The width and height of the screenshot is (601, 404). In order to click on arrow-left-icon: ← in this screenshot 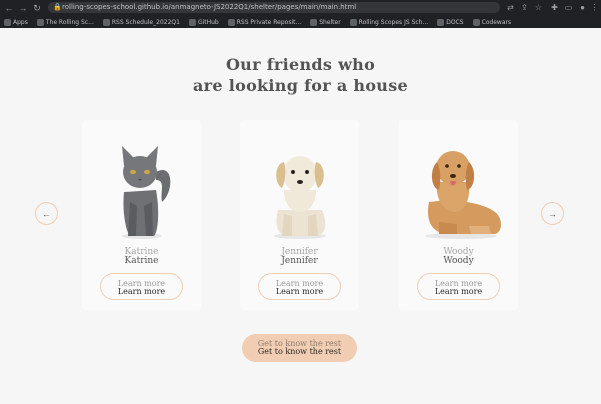, I will do `click(46, 213)`.